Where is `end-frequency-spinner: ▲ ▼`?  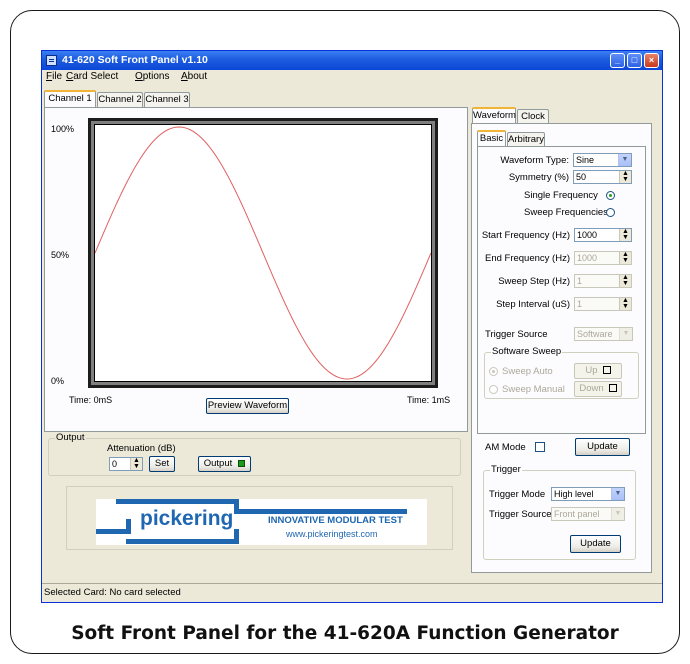 end-frequency-spinner: ▲ ▼ is located at coordinates (625, 258).